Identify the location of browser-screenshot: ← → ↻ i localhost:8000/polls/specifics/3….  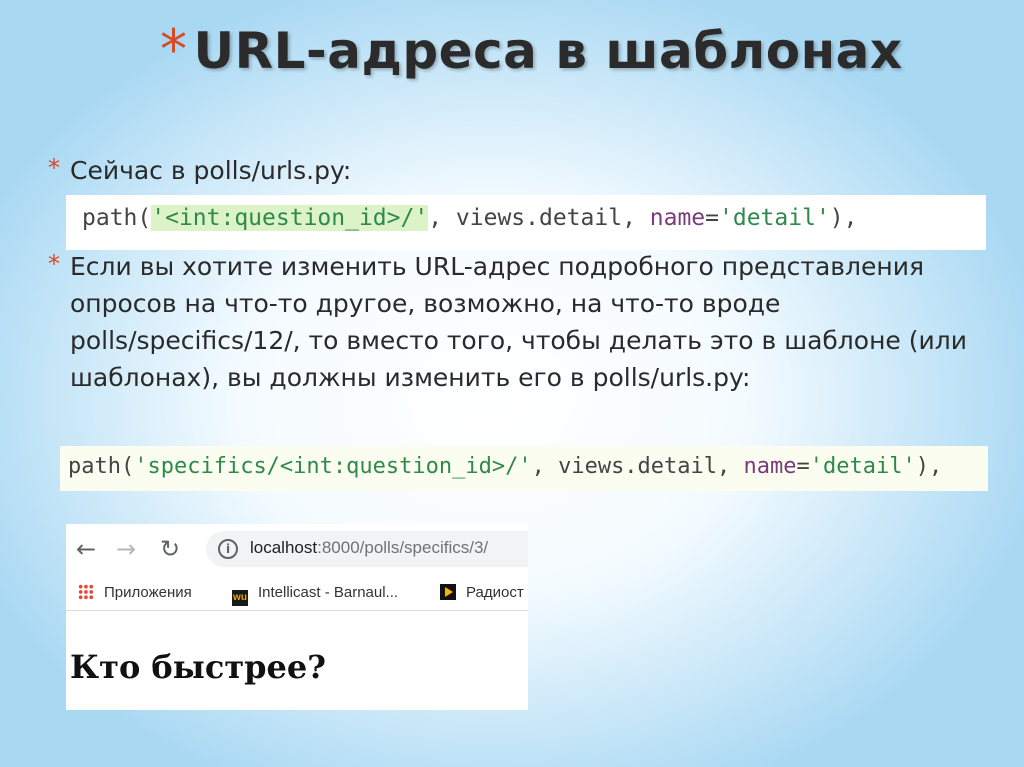
(297, 617).